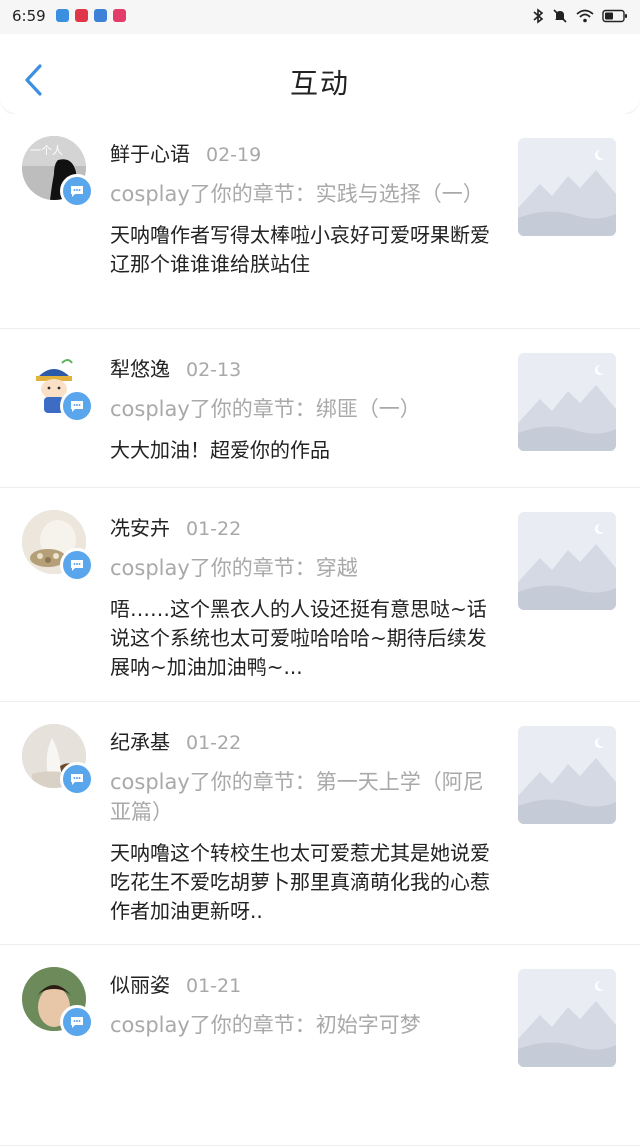 This screenshot has width=640, height=1146. I want to click on list-item: 犁悠逸 02-13 cosplay了你的章节：绑匪（一） 大大加油！超爱你的作品, so click(320, 408).